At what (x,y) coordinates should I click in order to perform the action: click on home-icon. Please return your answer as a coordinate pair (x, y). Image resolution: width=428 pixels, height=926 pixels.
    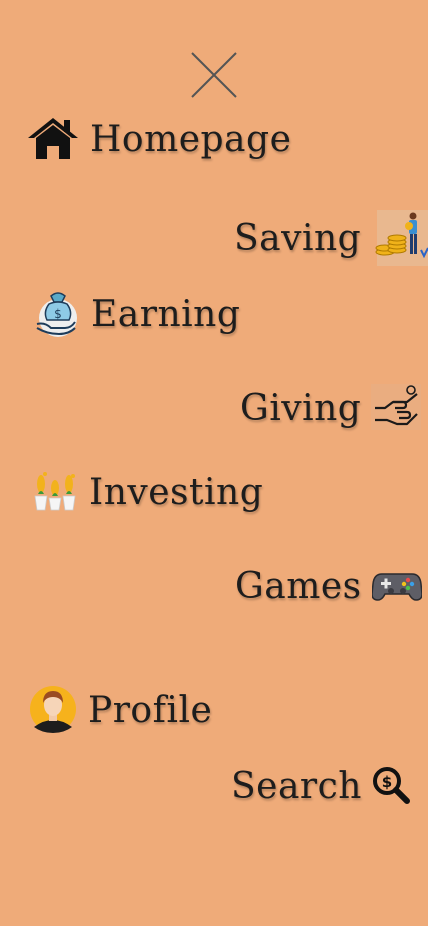
    Looking at the image, I should click on (53, 140).